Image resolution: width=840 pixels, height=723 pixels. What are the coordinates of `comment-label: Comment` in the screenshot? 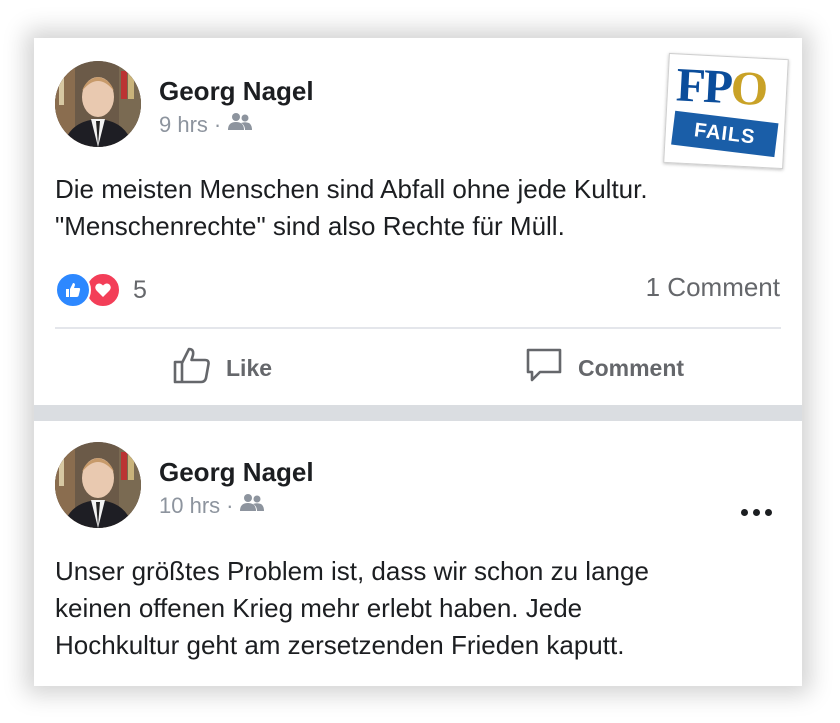 It's located at (631, 367).